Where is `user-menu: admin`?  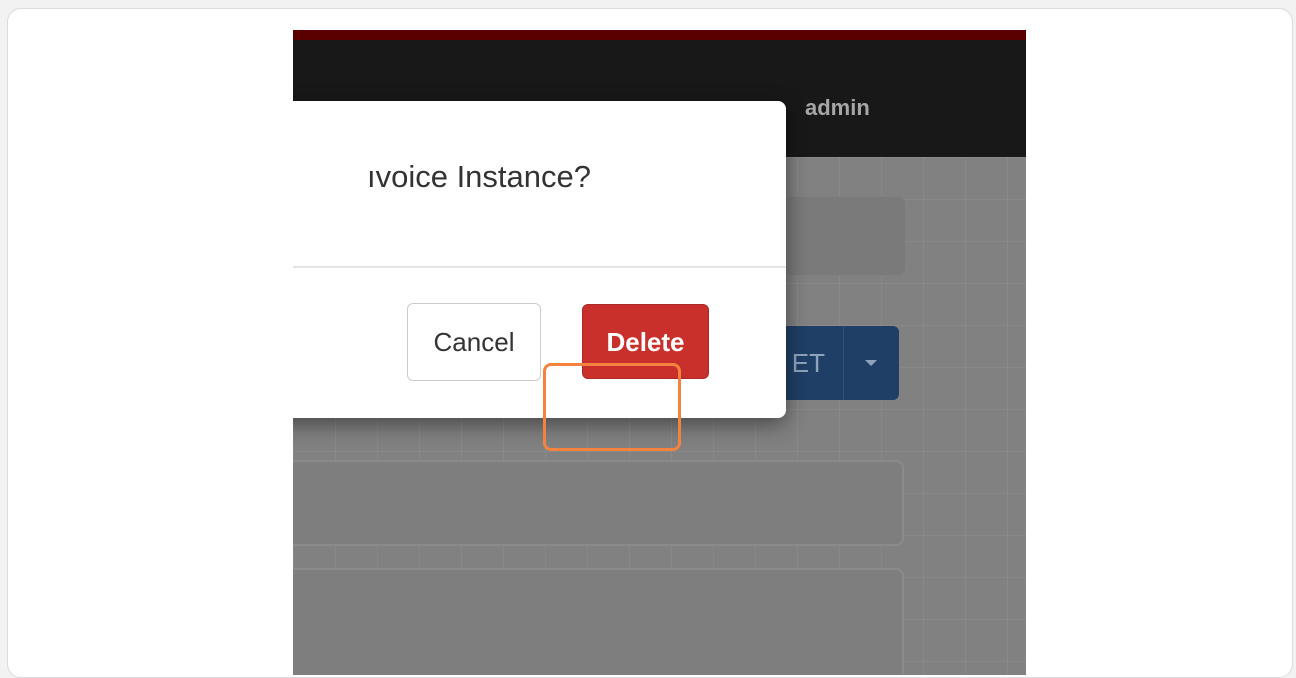
user-menu: admin is located at coordinates (837, 108).